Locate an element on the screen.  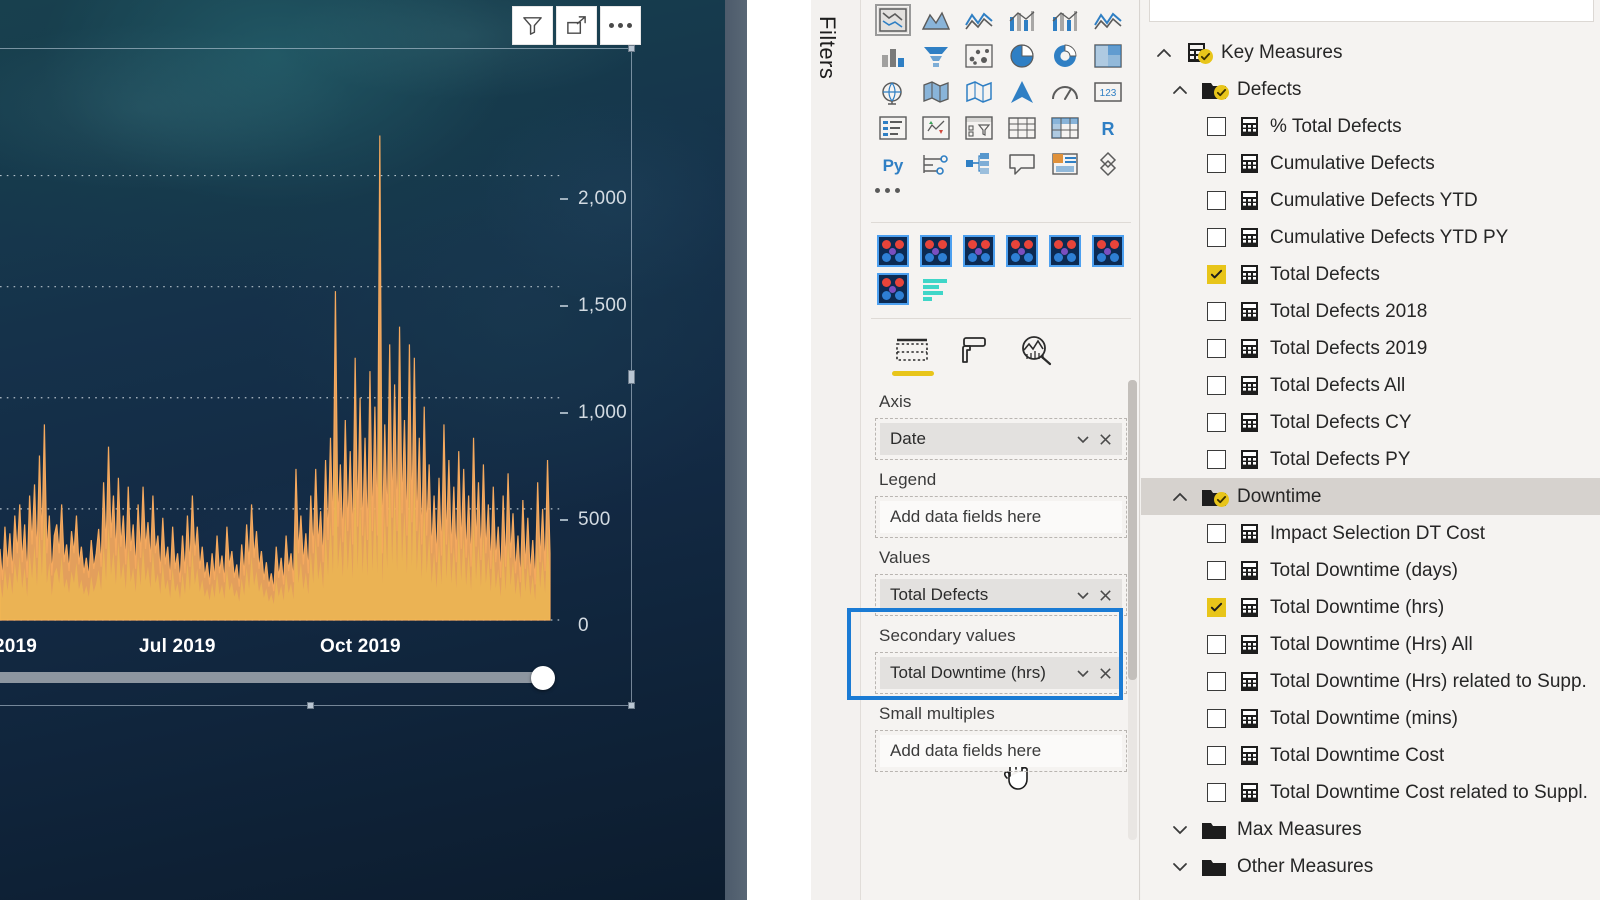
field-row-measure: % Total Defects is located at coordinates (1370, 126).